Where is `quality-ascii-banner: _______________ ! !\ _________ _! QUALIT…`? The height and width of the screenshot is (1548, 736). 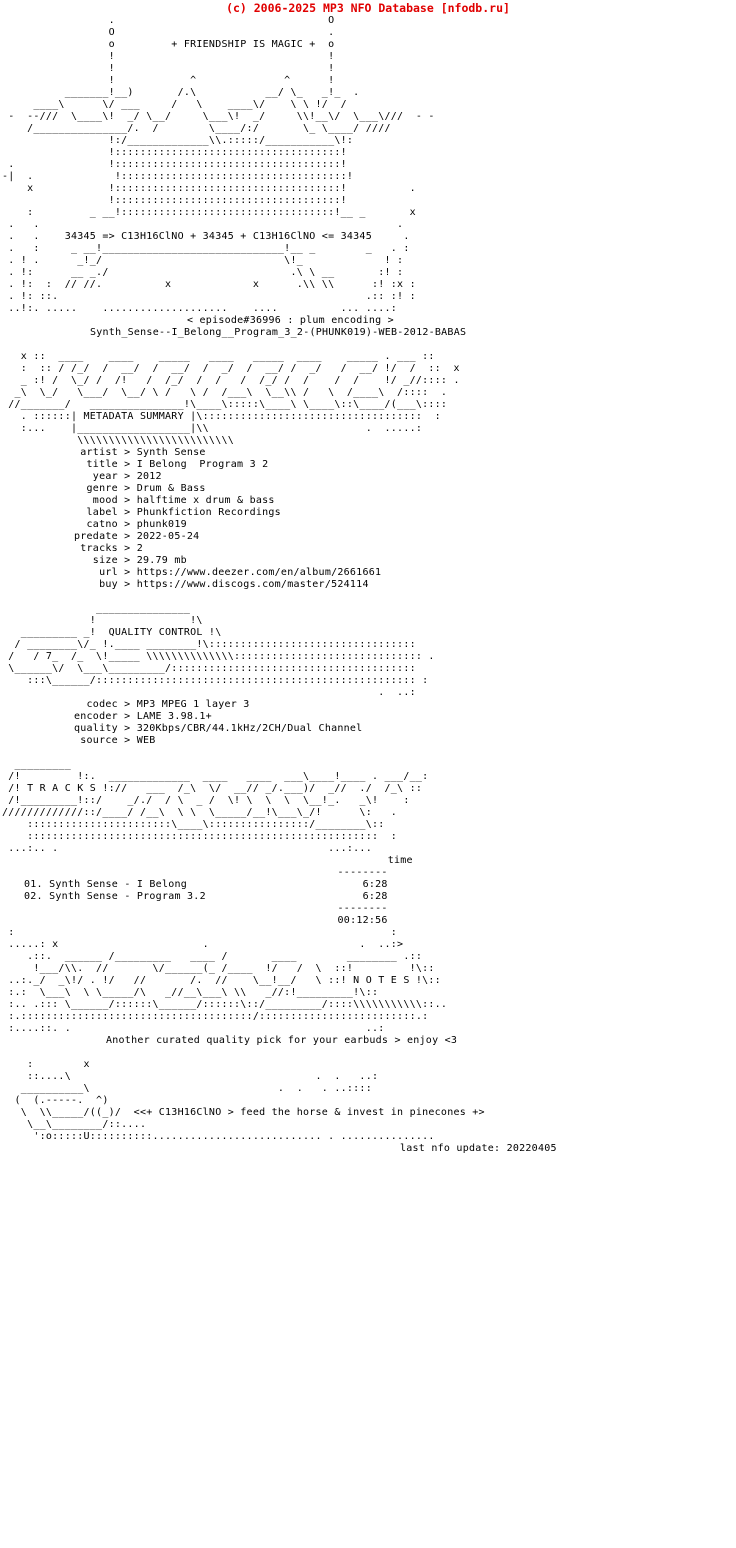 quality-ascii-banner: _______________ ! !\ _________ _! QUALIT… is located at coordinates (221, 650).